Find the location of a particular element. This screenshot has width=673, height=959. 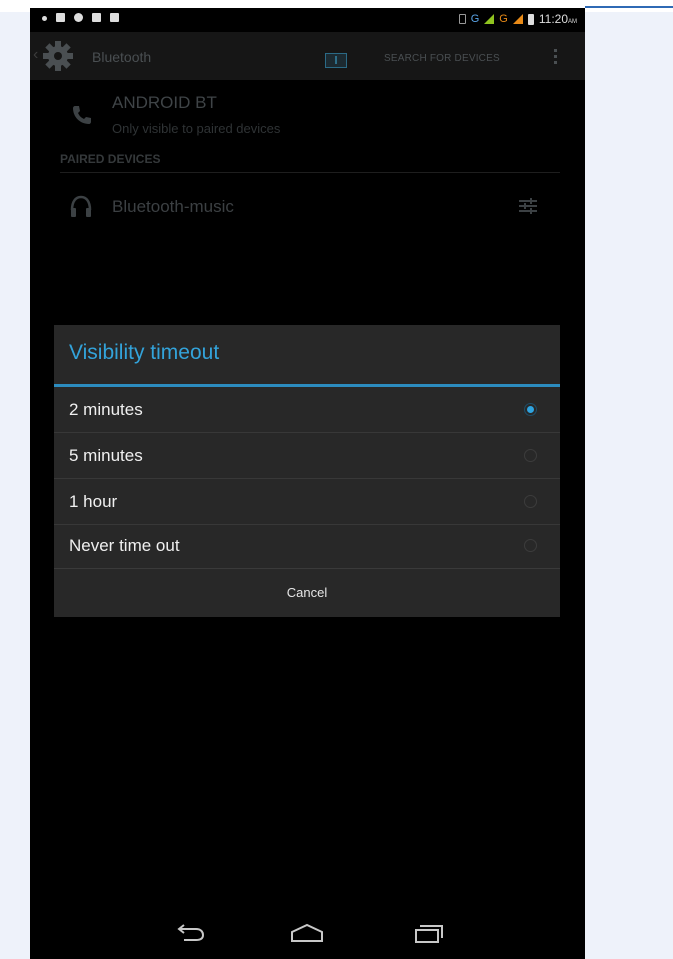

battery-icon is located at coordinates (530, 19).